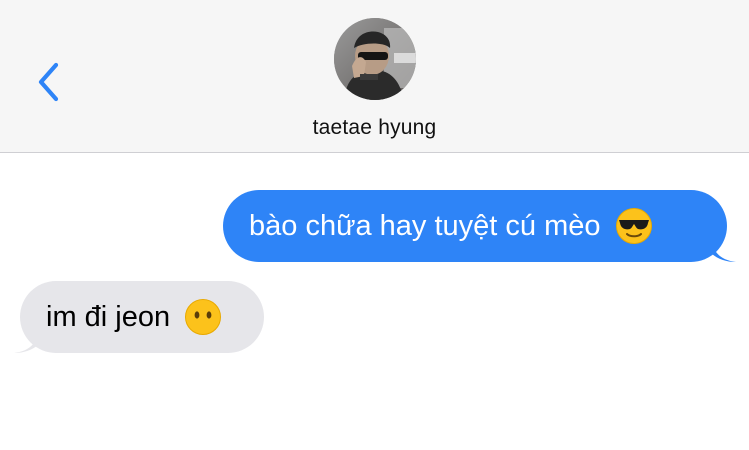  I want to click on back-button, so click(48, 82).